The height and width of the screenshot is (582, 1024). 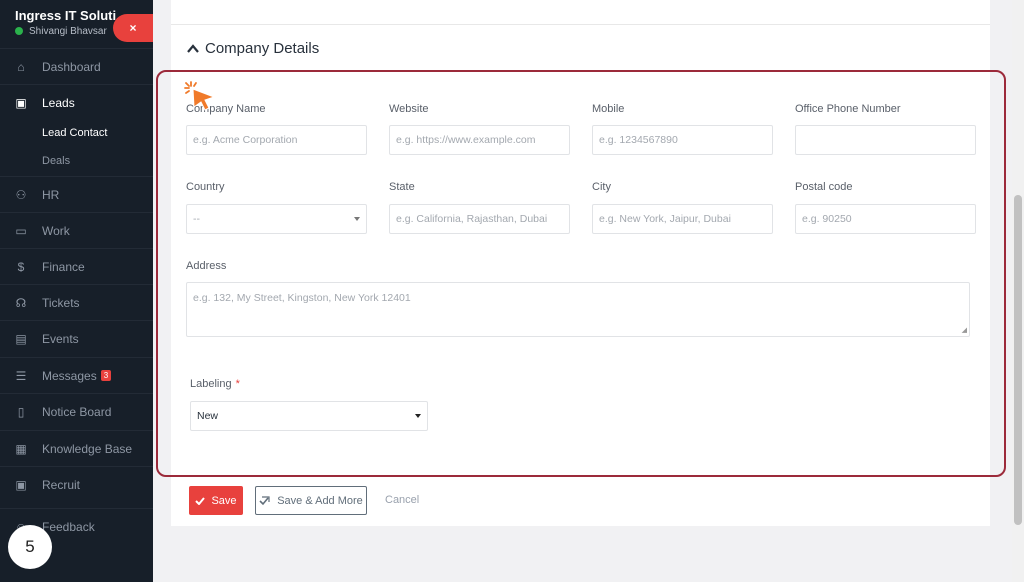 I want to click on scrollbar-thumb, so click(x=1018, y=360).